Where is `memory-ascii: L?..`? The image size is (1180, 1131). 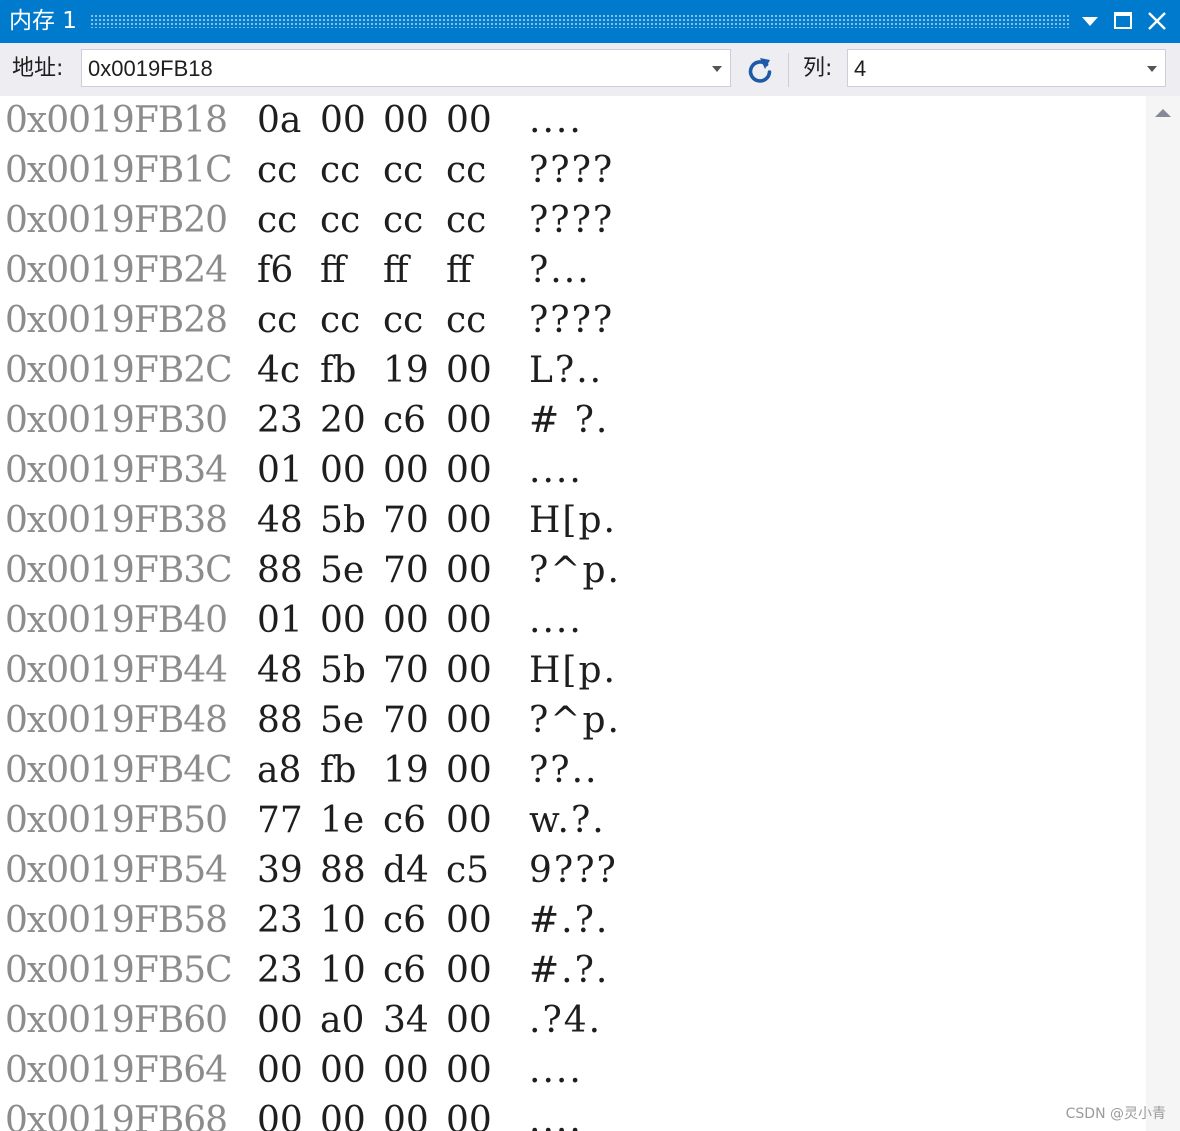
memory-ascii: L?.. is located at coordinates (566, 371).